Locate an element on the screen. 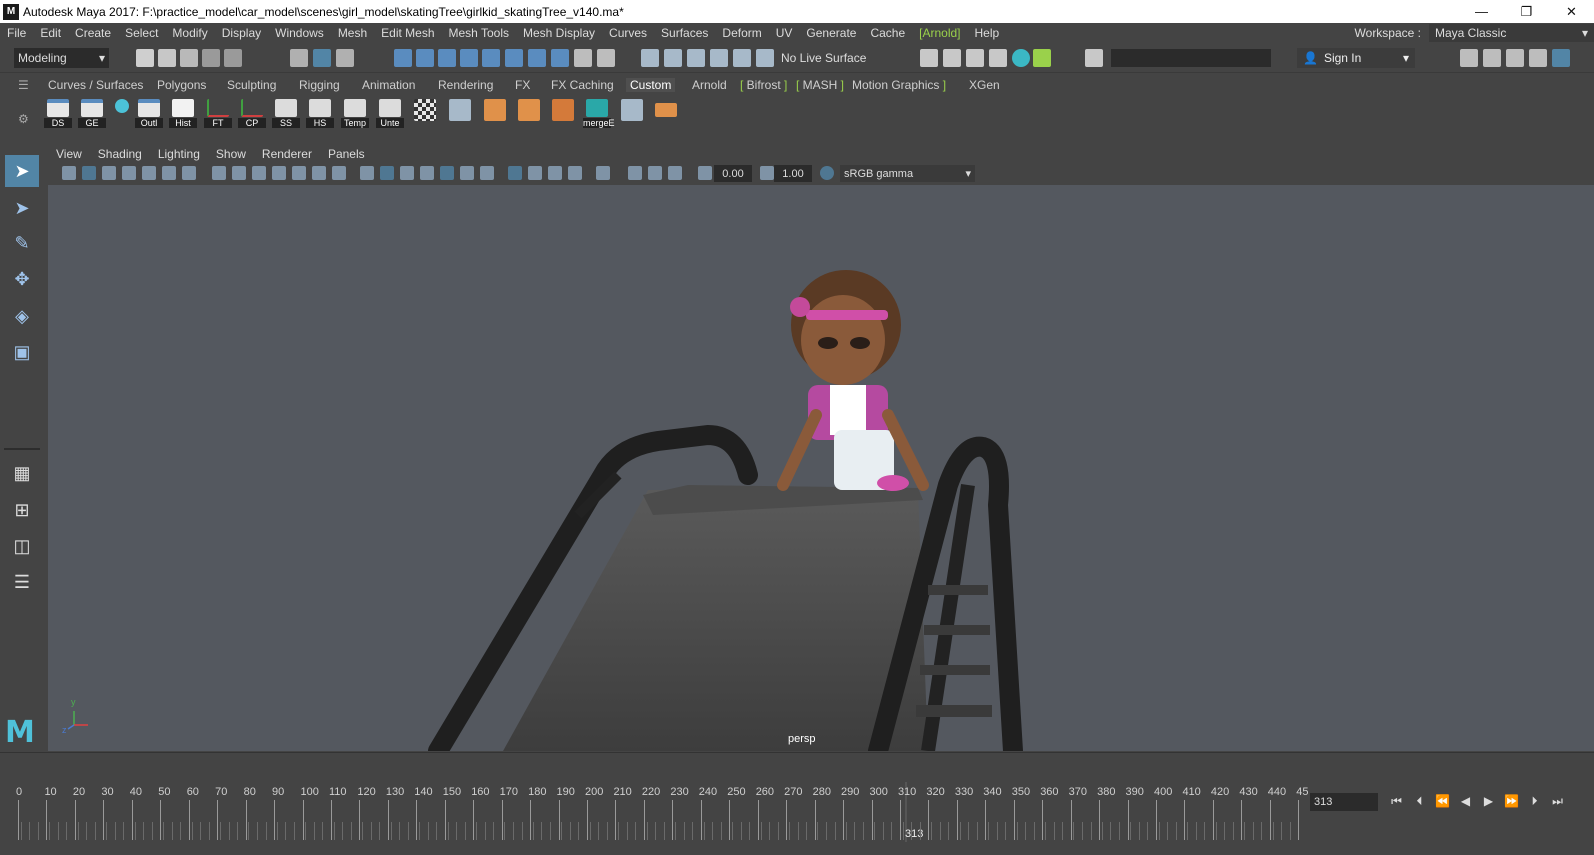 This screenshot has width=1594, height=855. sign-in-button: 👤 Sign In ▾ is located at coordinates (1356, 58).